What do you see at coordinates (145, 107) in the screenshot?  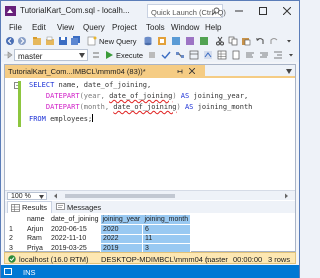 I see `code-identifier: date_of_joining` at bounding box center [145, 107].